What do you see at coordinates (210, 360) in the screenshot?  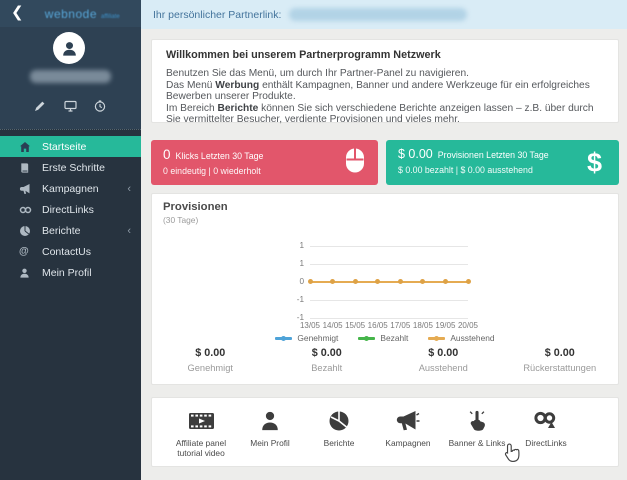 I see `total-genehmigt: $ 0.00 Genehmigt` at bounding box center [210, 360].